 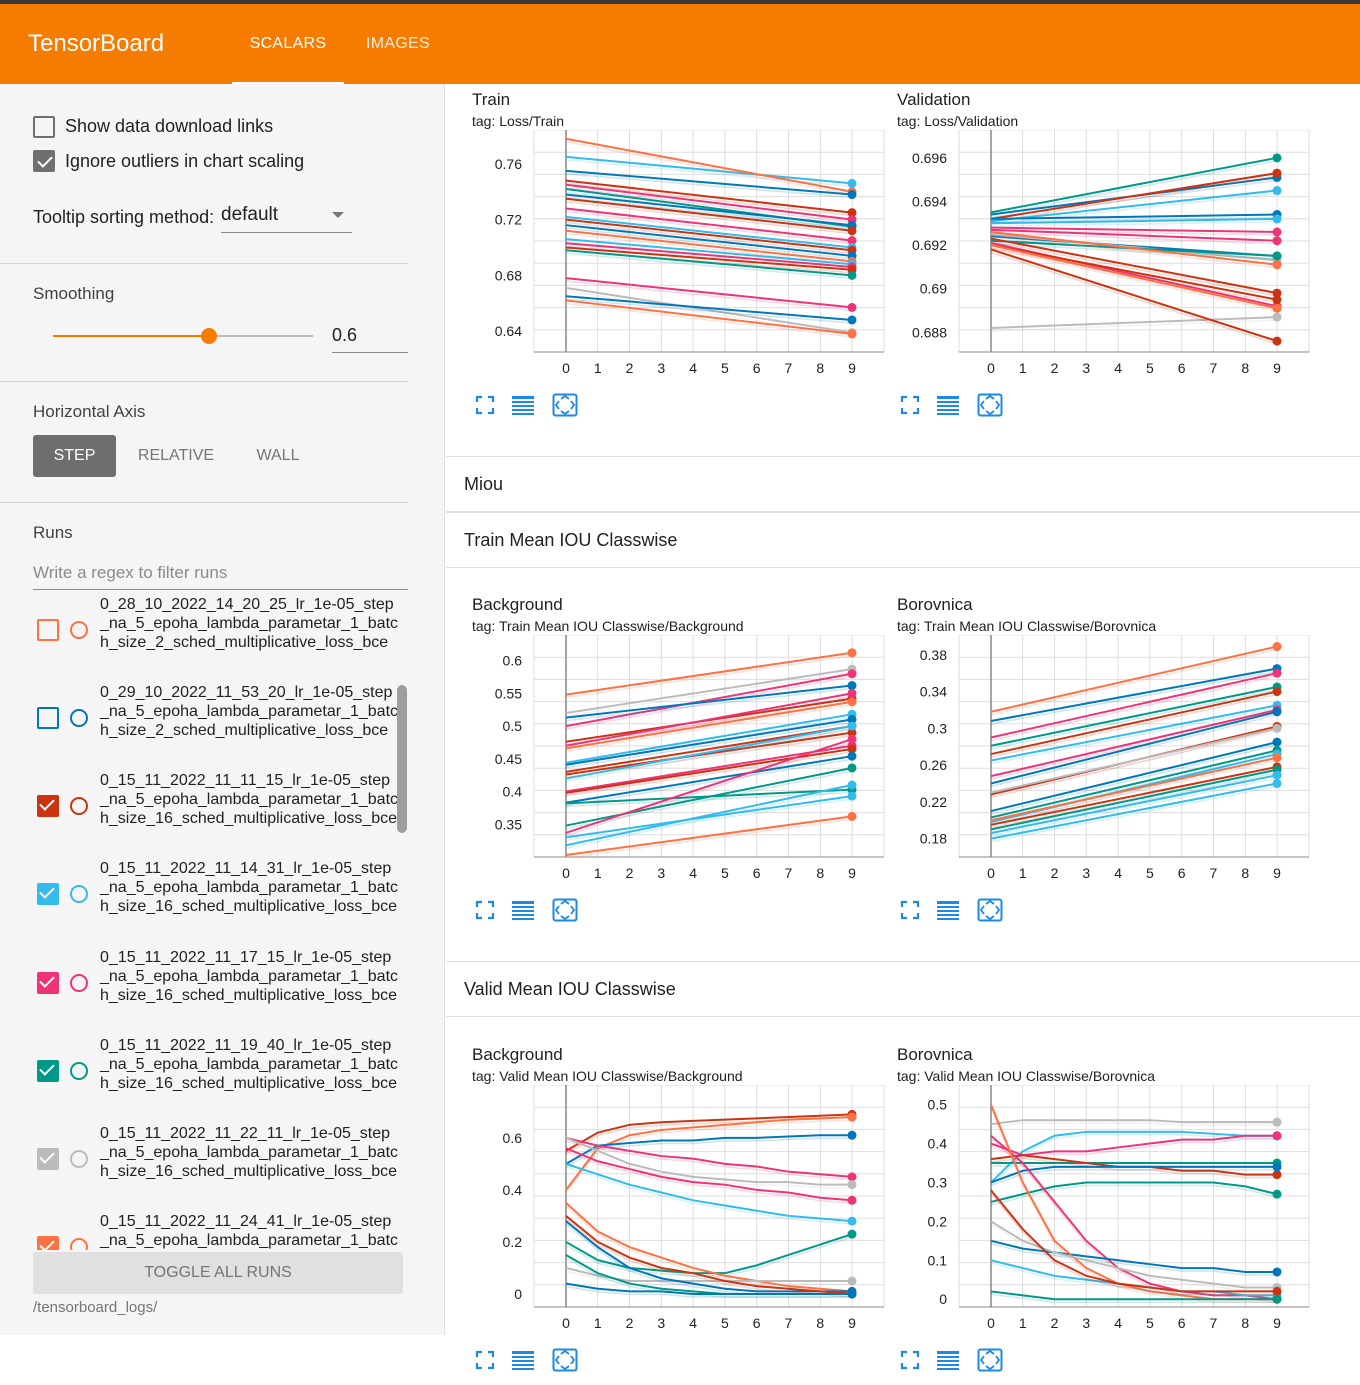 What do you see at coordinates (250, 214) in the screenshot?
I see `tooltip-sort-value: default` at bounding box center [250, 214].